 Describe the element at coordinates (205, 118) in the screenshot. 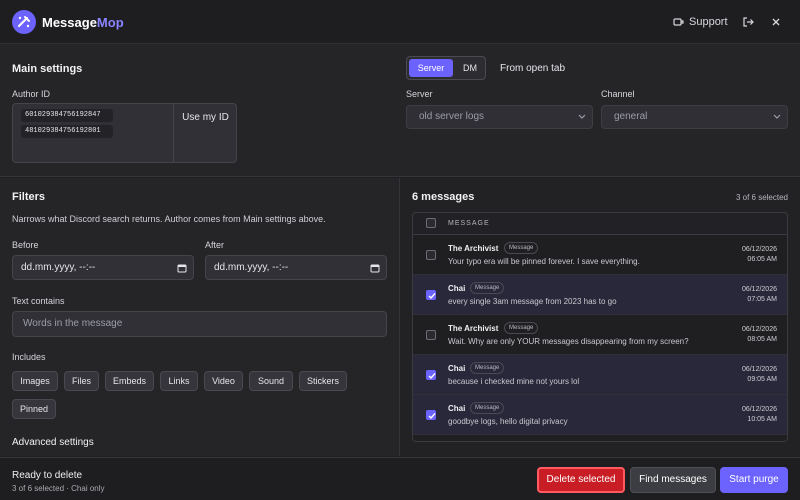

I see `use-my-id-button: Use my ID` at that location.